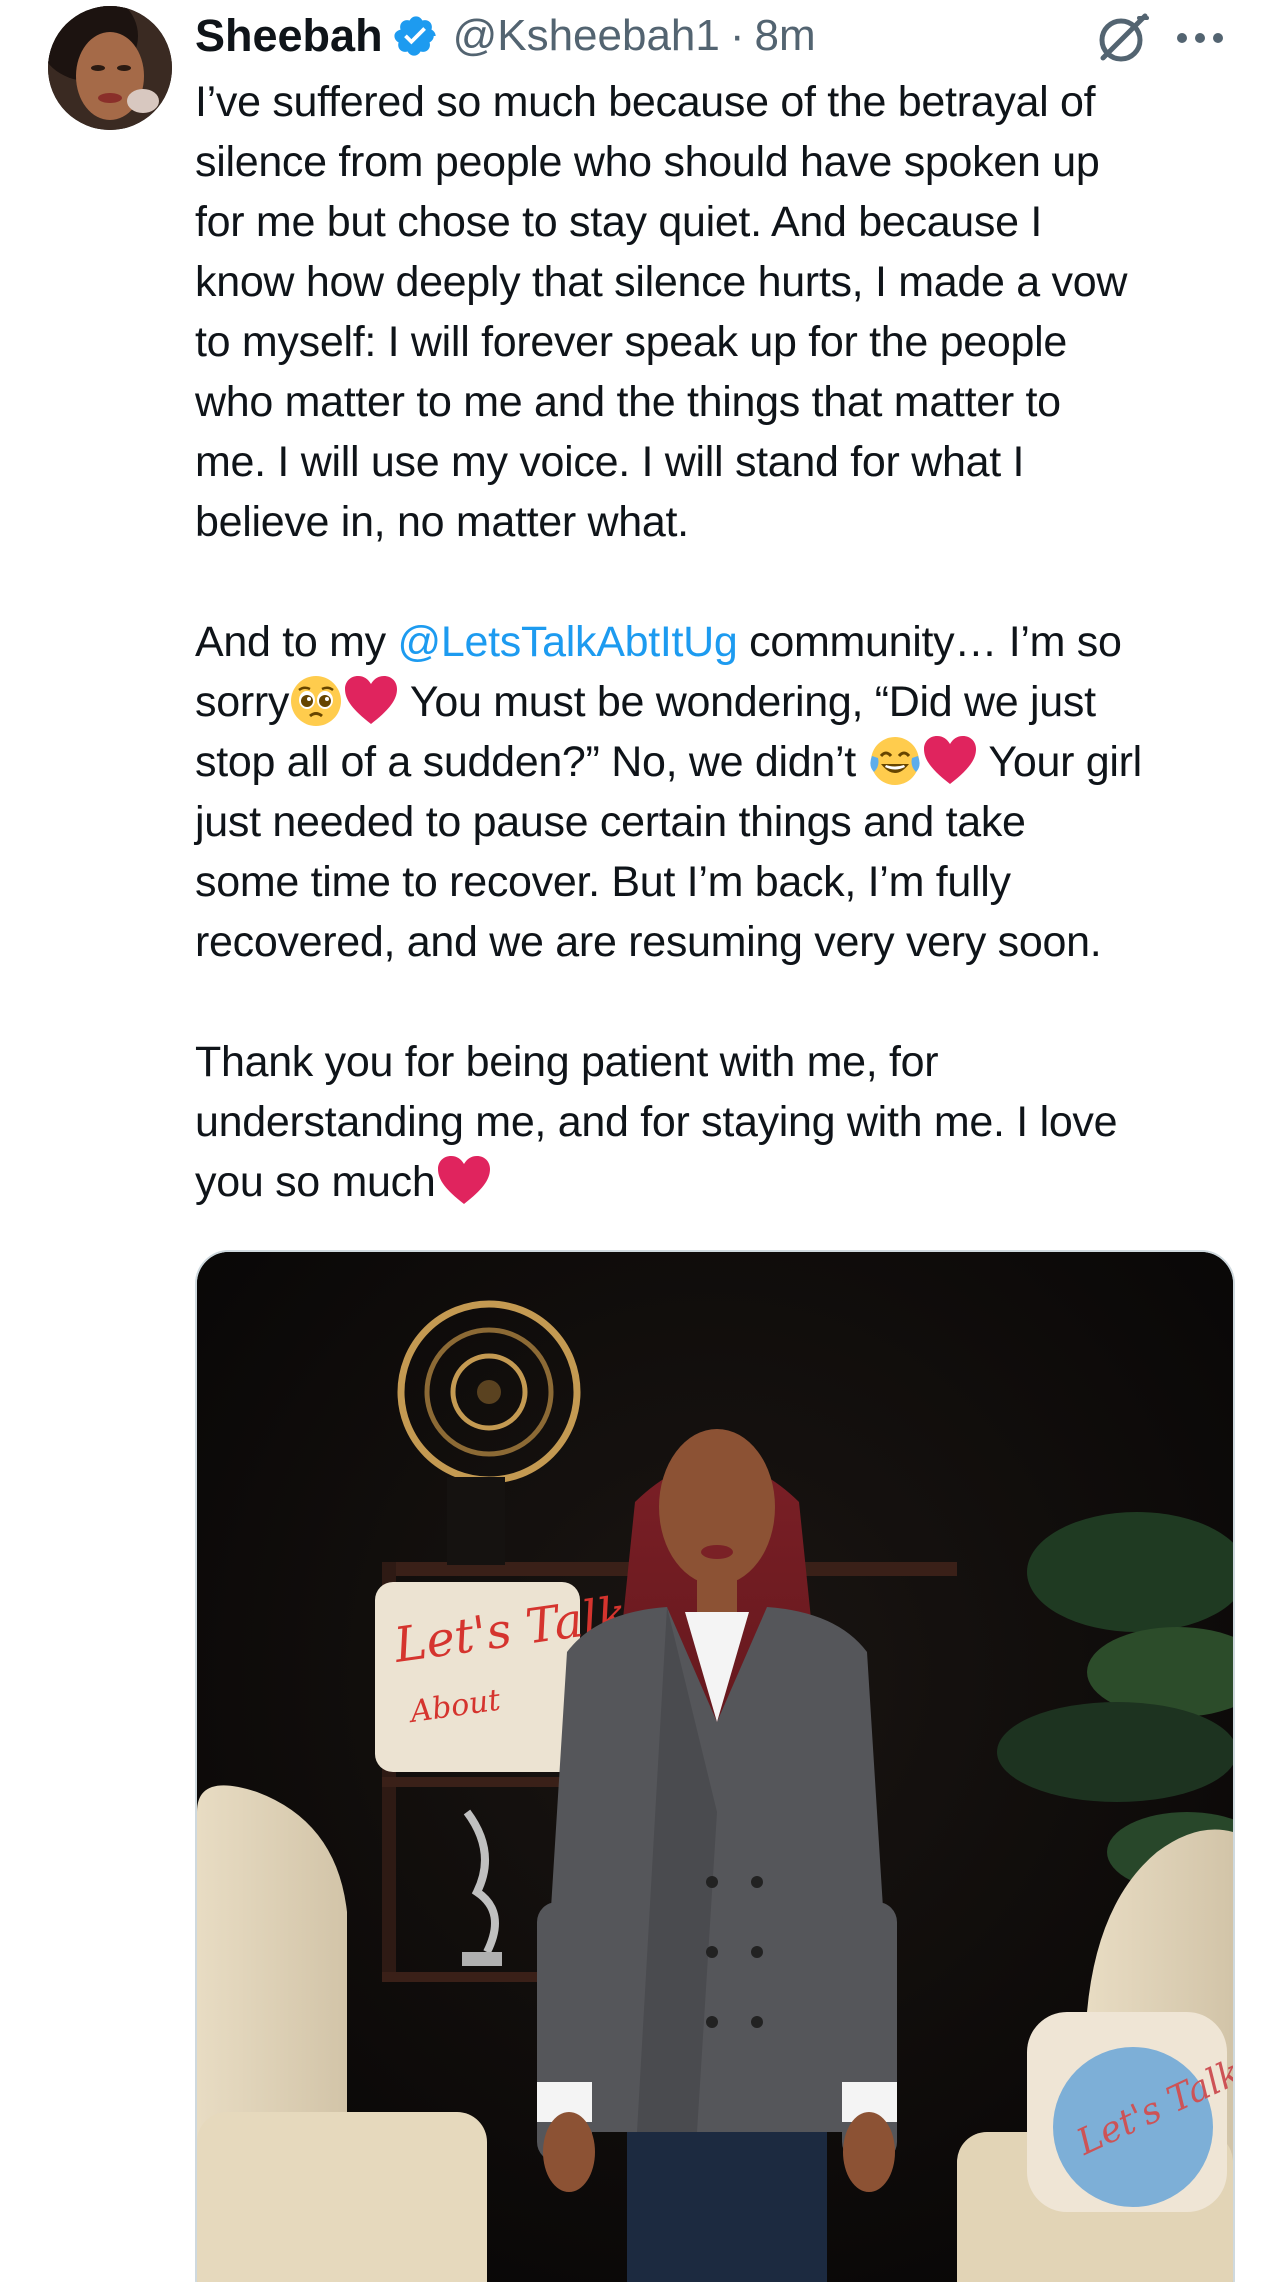  I want to click on avatar-image, so click(110, 68).